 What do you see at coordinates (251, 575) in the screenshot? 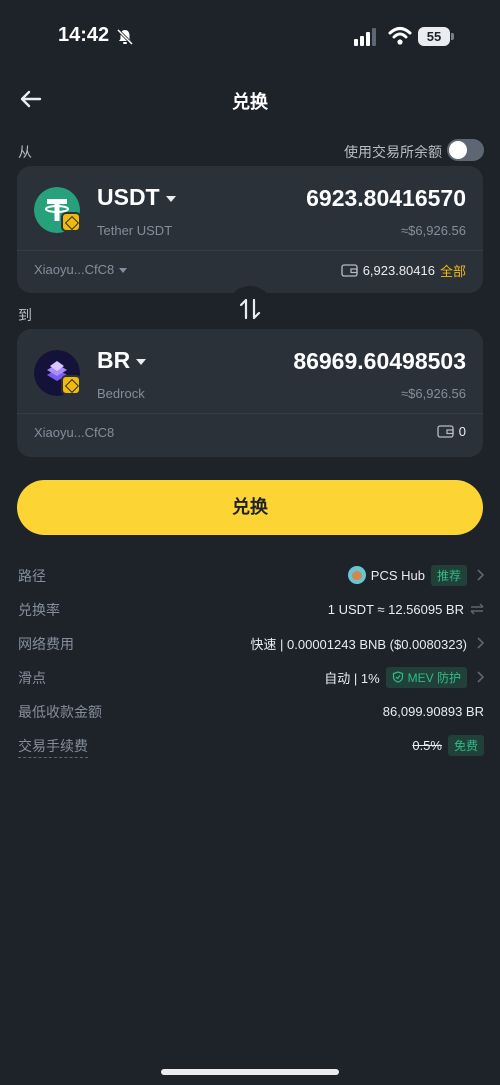
I see `route-row: 路径 PCS Hub 推荐` at bounding box center [251, 575].